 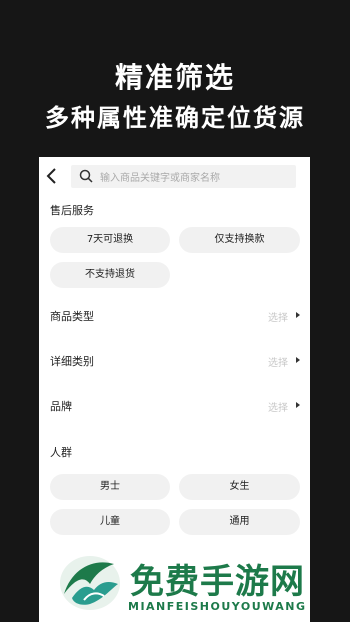 I want to click on filter-row-category: 详细类别 选择, so click(x=175, y=361).